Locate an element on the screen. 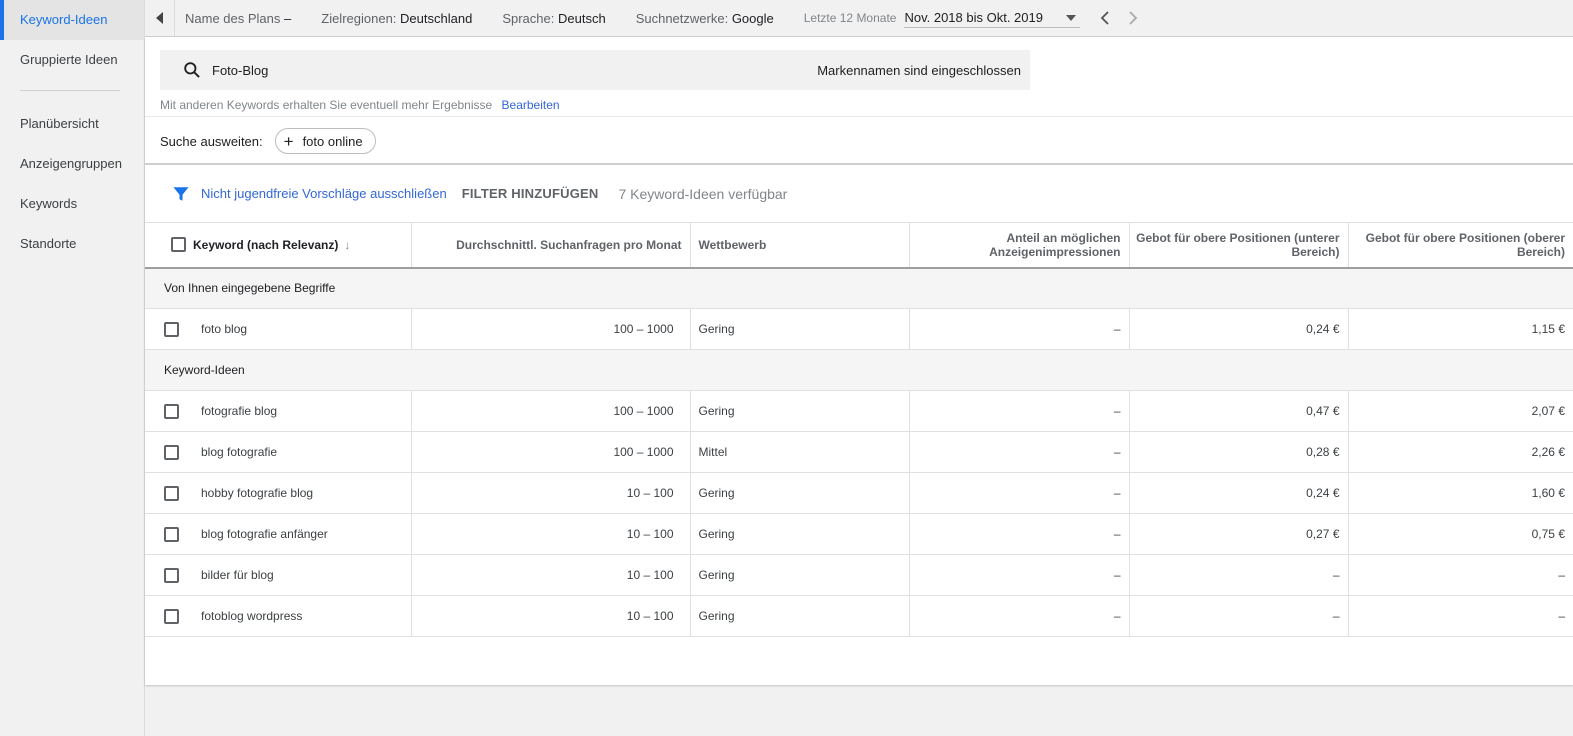  sidebar-item-plan-overview: Planübersicht is located at coordinates (72, 124).